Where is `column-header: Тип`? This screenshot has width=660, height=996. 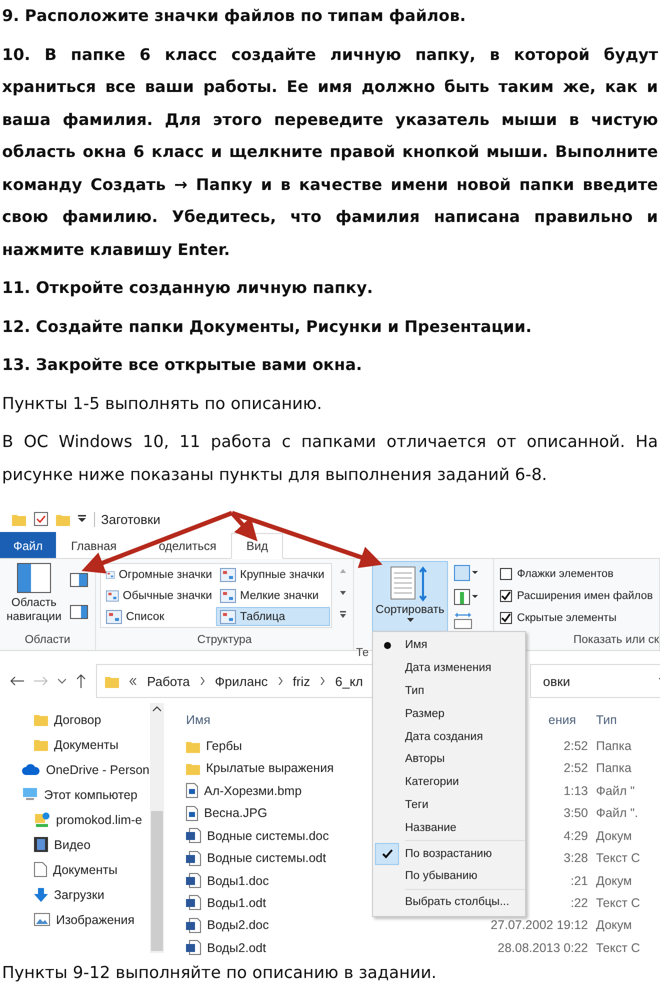
column-header: Тип is located at coordinates (626, 719).